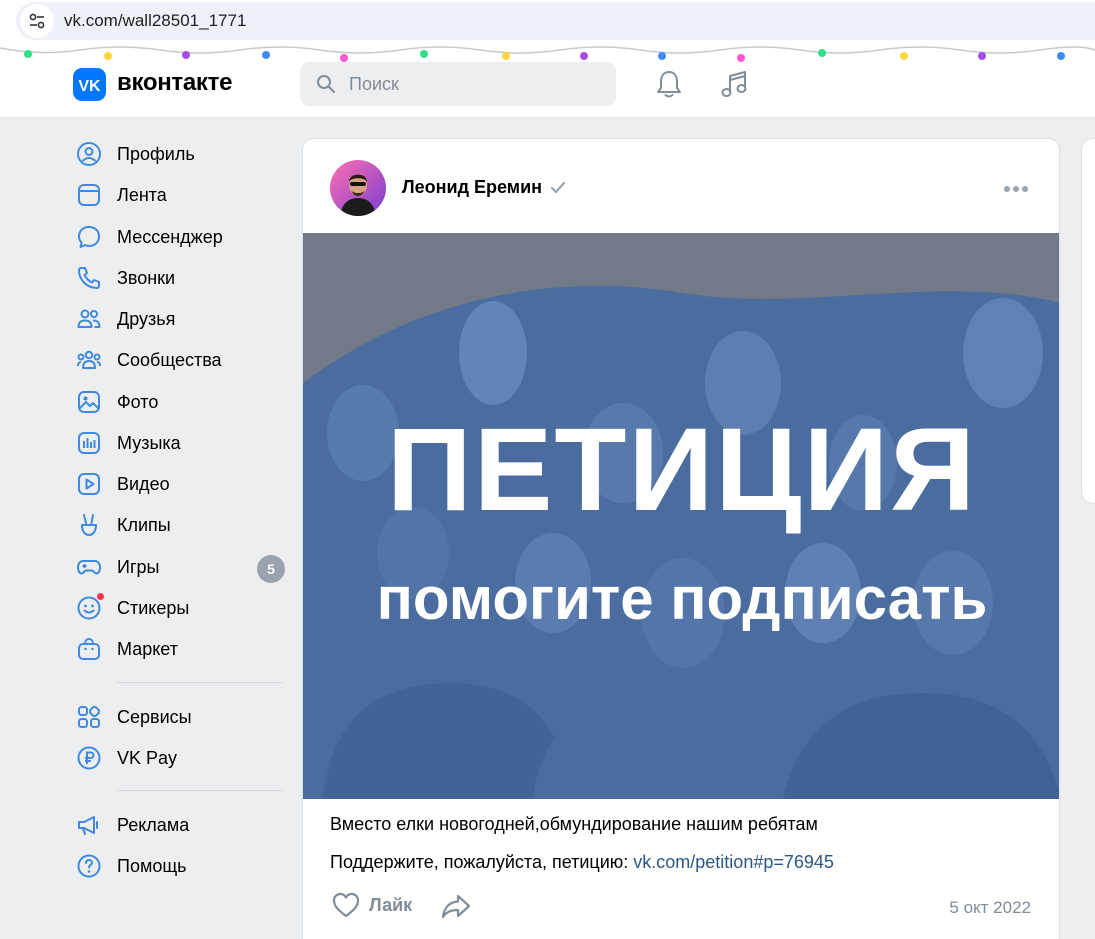 The height and width of the screenshot is (939, 1095). Describe the element at coordinates (182, 442) in the screenshot. I see `sidebar-item-music: Музыка` at that location.